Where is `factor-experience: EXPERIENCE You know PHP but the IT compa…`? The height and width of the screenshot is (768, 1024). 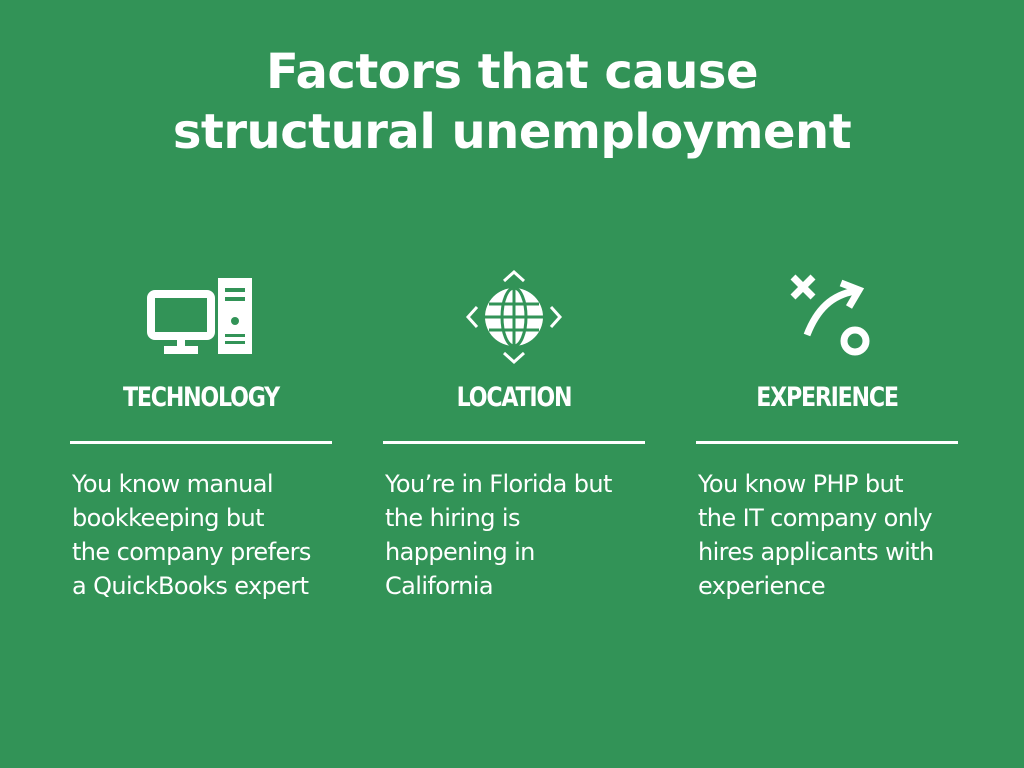
factor-experience: EXPERIENCE You know PHP but the IT compa… is located at coordinates (827, 432).